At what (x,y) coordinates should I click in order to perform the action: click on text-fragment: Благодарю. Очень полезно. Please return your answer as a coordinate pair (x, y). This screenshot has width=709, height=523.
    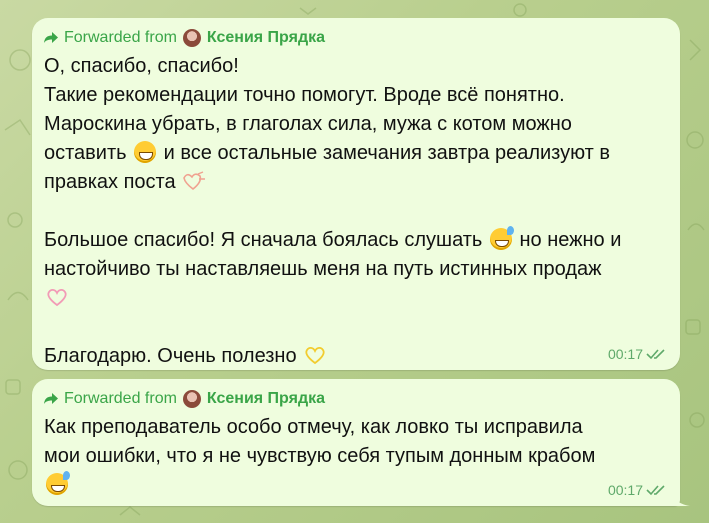
    Looking at the image, I should click on (173, 356).